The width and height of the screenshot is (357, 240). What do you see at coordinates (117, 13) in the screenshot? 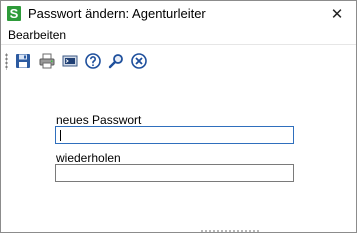
I see `window-title: Passwort ändern: Agenturleiter` at bounding box center [117, 13].